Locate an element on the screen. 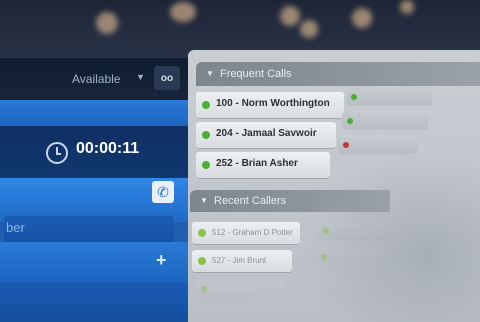 This screenshot has height=322, width=480. contact-entry: 527 - Jim Brunt is located at coordinates (242, 261).